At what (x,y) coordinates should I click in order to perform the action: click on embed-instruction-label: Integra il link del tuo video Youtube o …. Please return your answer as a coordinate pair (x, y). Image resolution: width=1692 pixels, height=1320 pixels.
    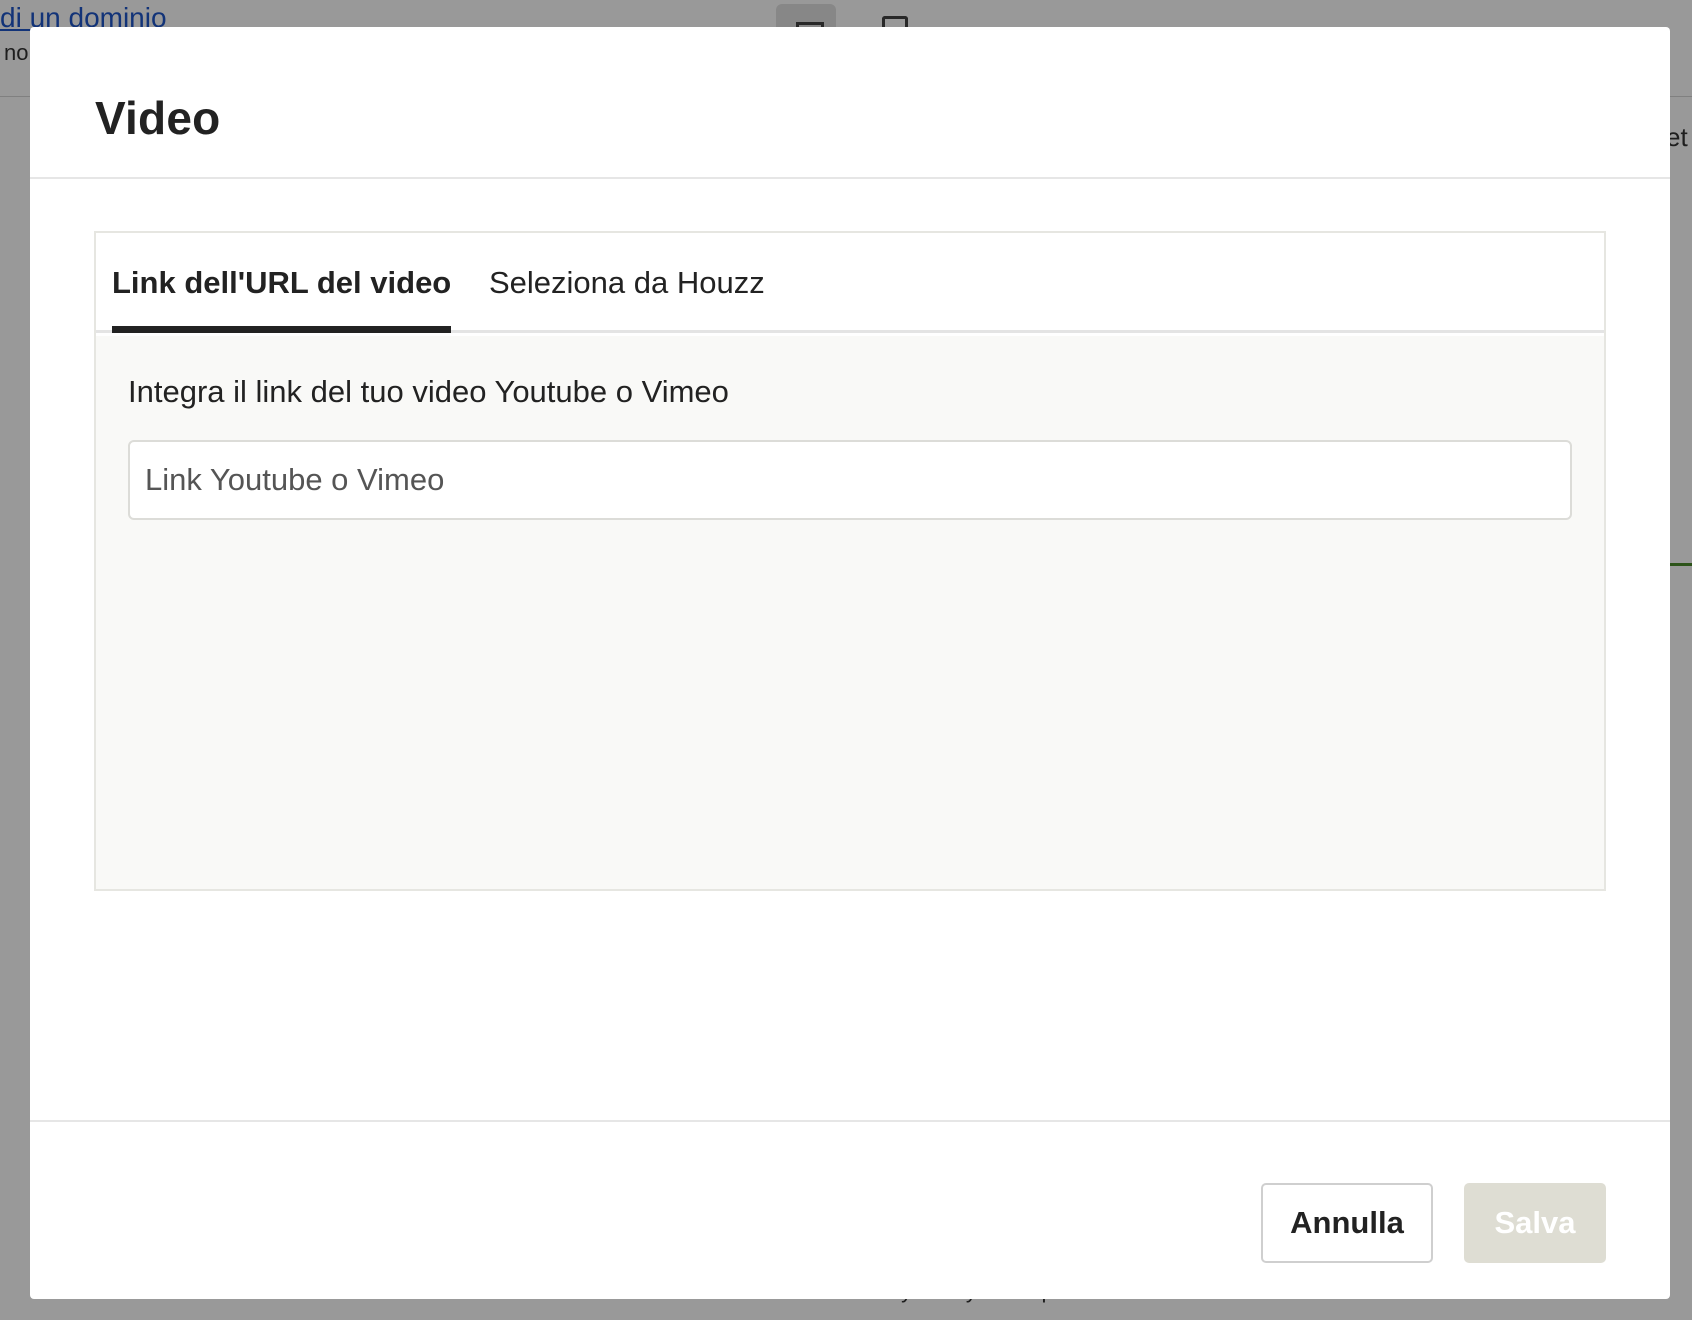
    Looking at the image, I should click on (428, 391).